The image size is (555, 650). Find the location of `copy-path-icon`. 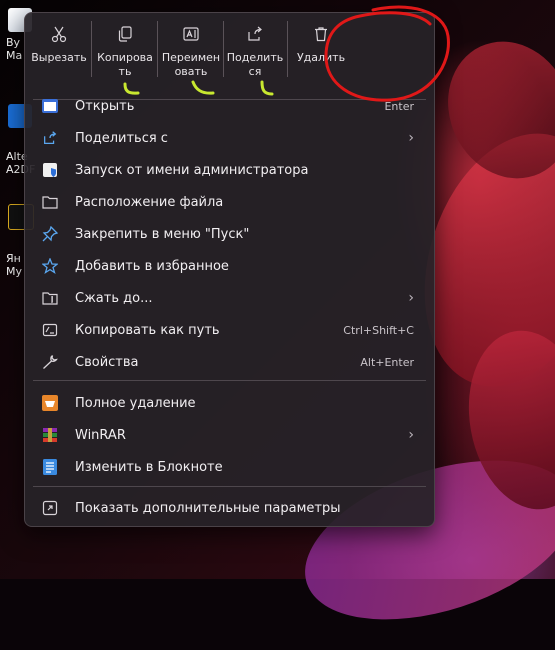

copy-path-icon is located at coordinates (50, 330).